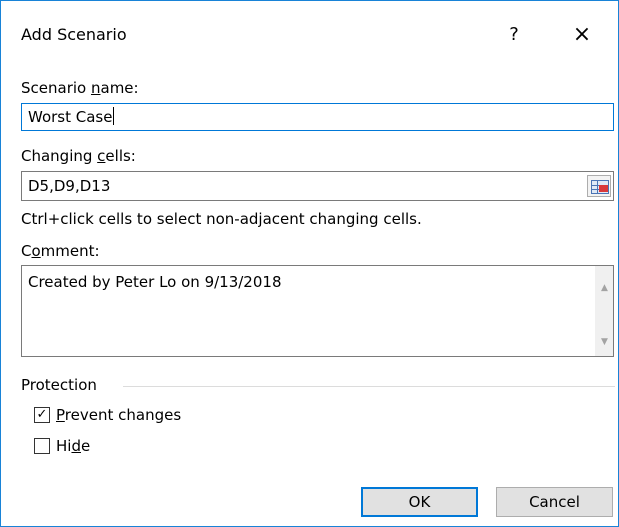  I want to click on protection-divider, so click(369, 386).